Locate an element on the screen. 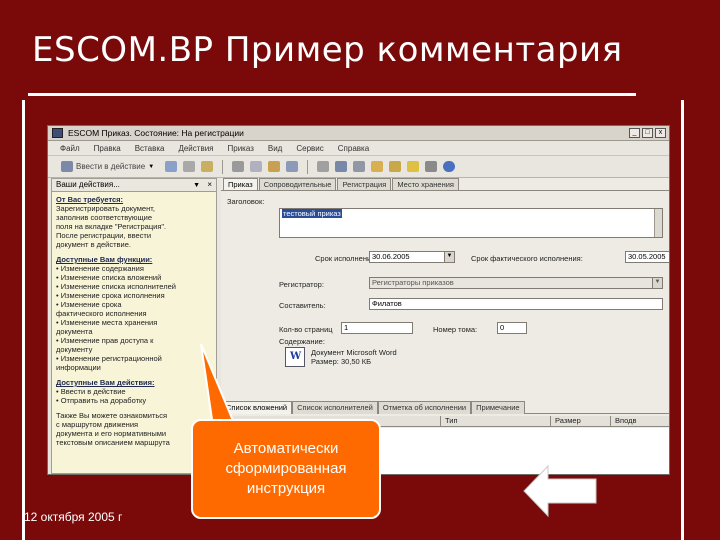 This screenshot has width=720, height=540. instruction-line: заполнив соответствующие is located at coordinates (104, 217).